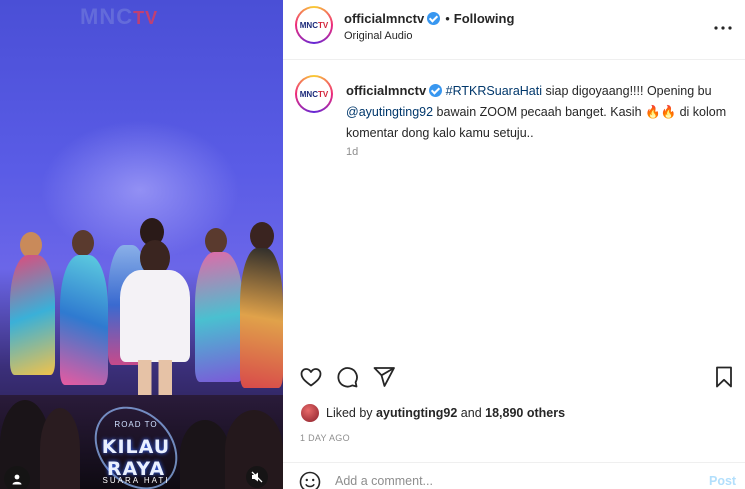 Image resolution: width=745 pixels, height=489 pixels. What do you see at coordinates (136, 458) in the screenshot?
I see `logo-main-text: KILAU RAYA` at bounding box center [136, 458].